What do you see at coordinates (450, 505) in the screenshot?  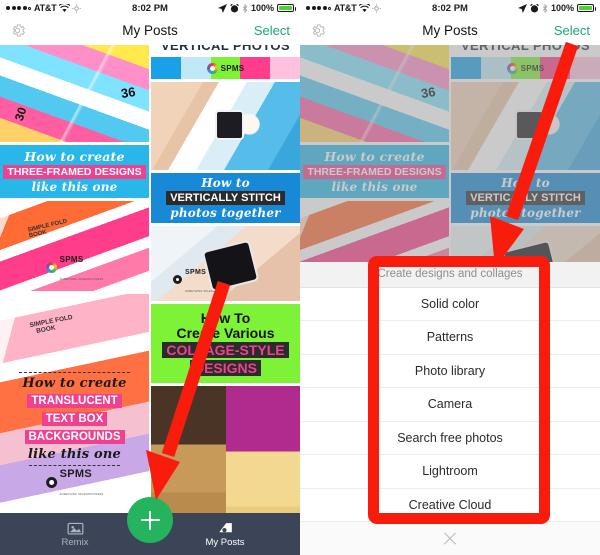 I see `action-sheet-item-creative-cloud: Creative Cloud` at bounding box center [450, 505].